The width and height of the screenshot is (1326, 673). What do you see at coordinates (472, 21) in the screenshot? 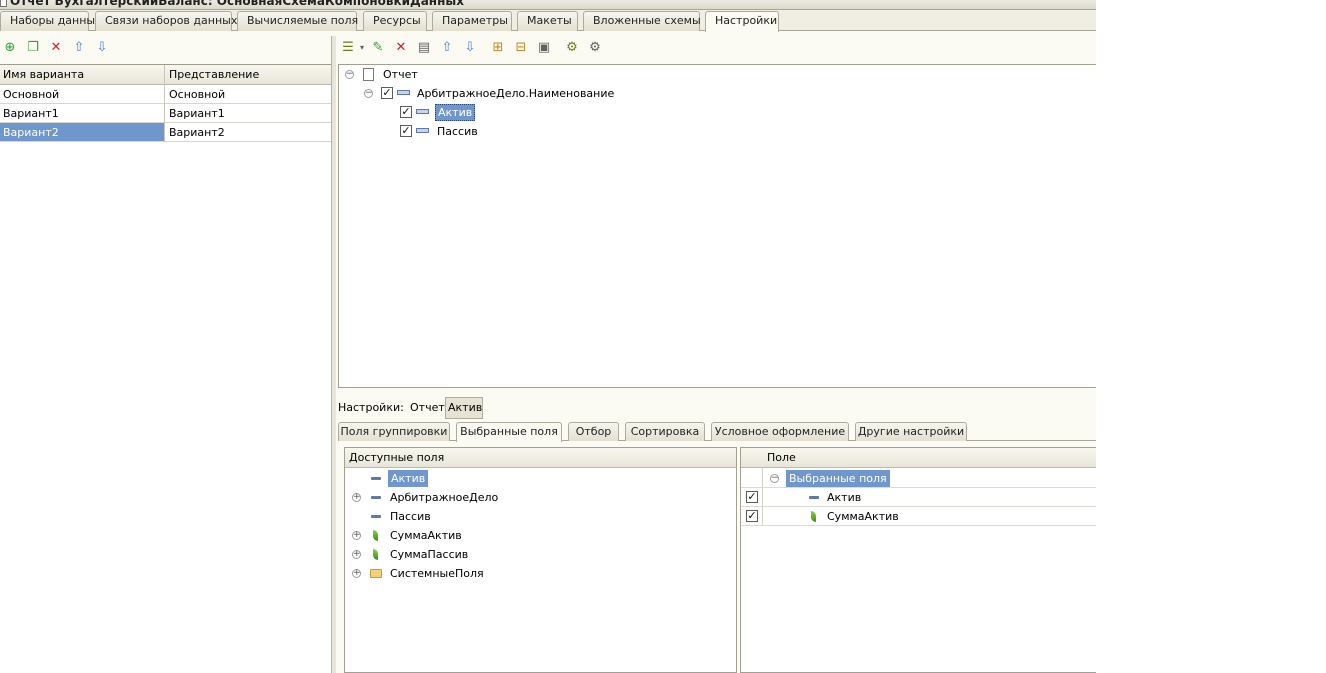
I see `tab-parameters: Параметры` at bounding box center [472, 21].